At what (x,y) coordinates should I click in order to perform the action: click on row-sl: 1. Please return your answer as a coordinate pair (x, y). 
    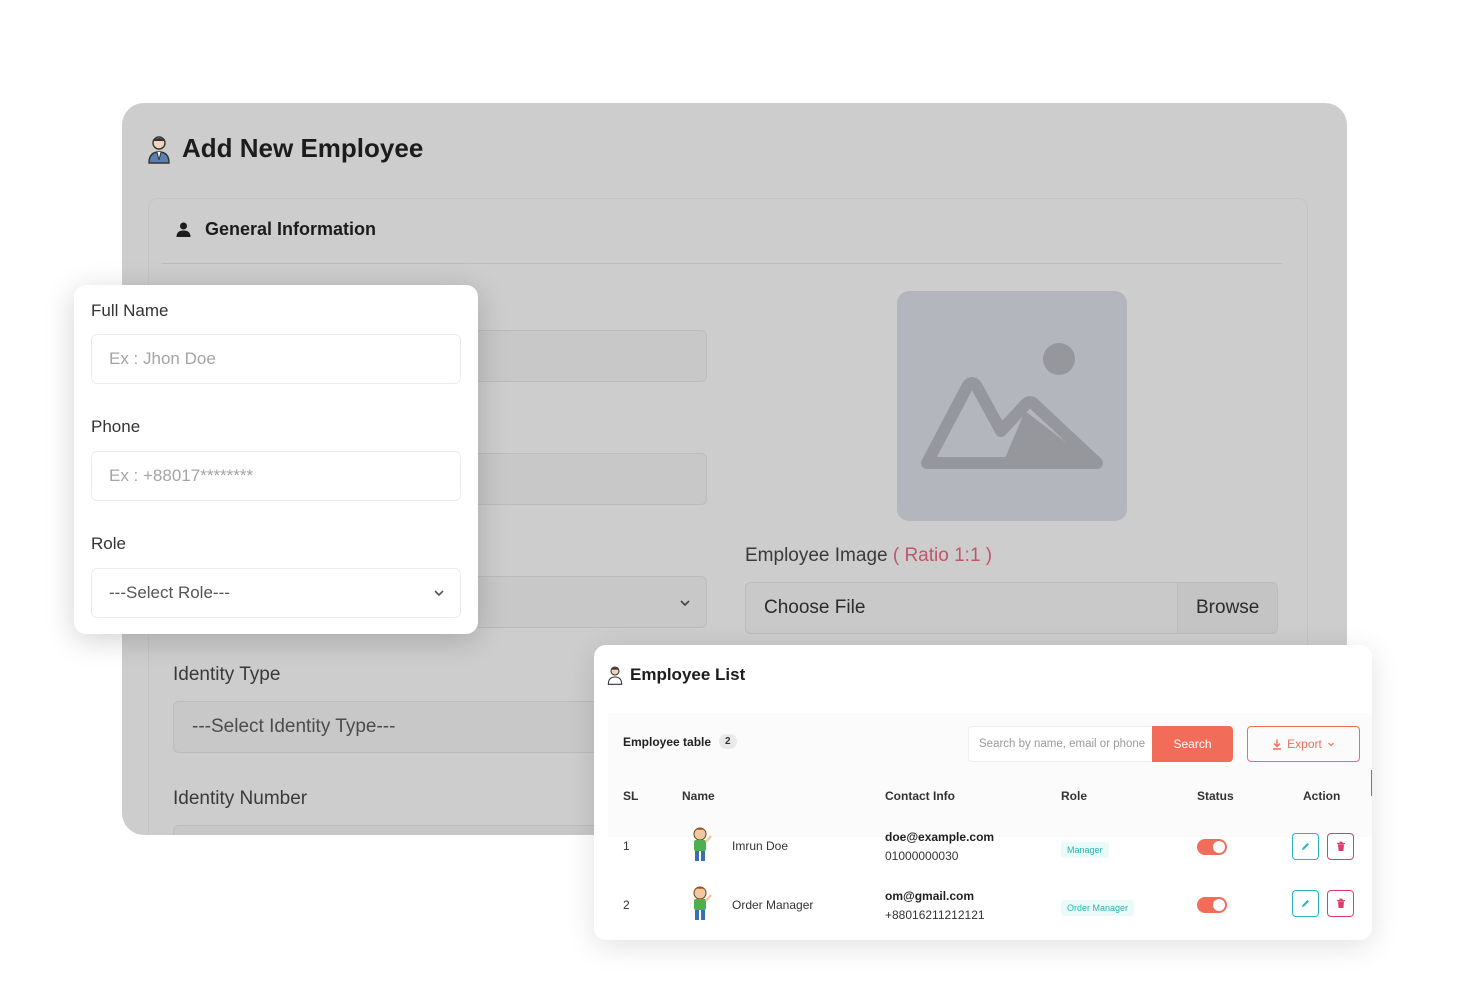
    Looking at the image, I should click on (626, 846).